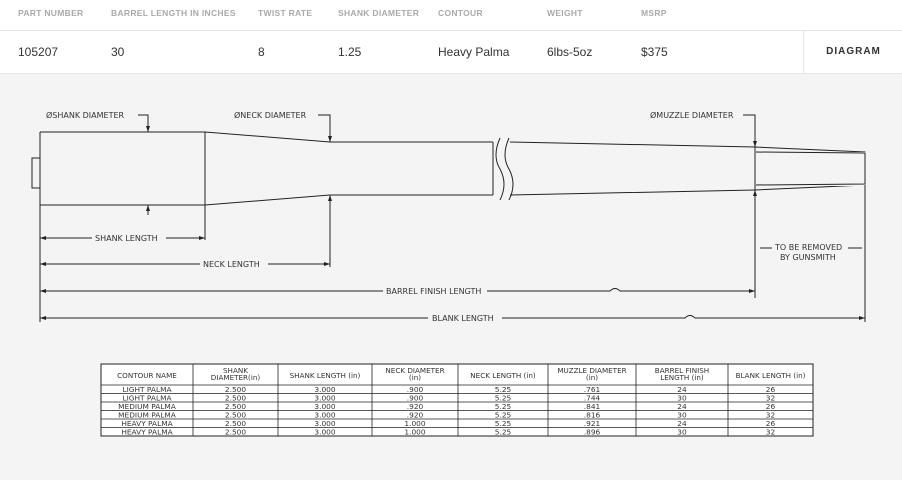 Image resolution: width=902 pixels, height=485 pixels. What do you see at coordinates (592, 432) in the screenshot?
I see `spec-cell: .896` at bounding box center [592, 432].